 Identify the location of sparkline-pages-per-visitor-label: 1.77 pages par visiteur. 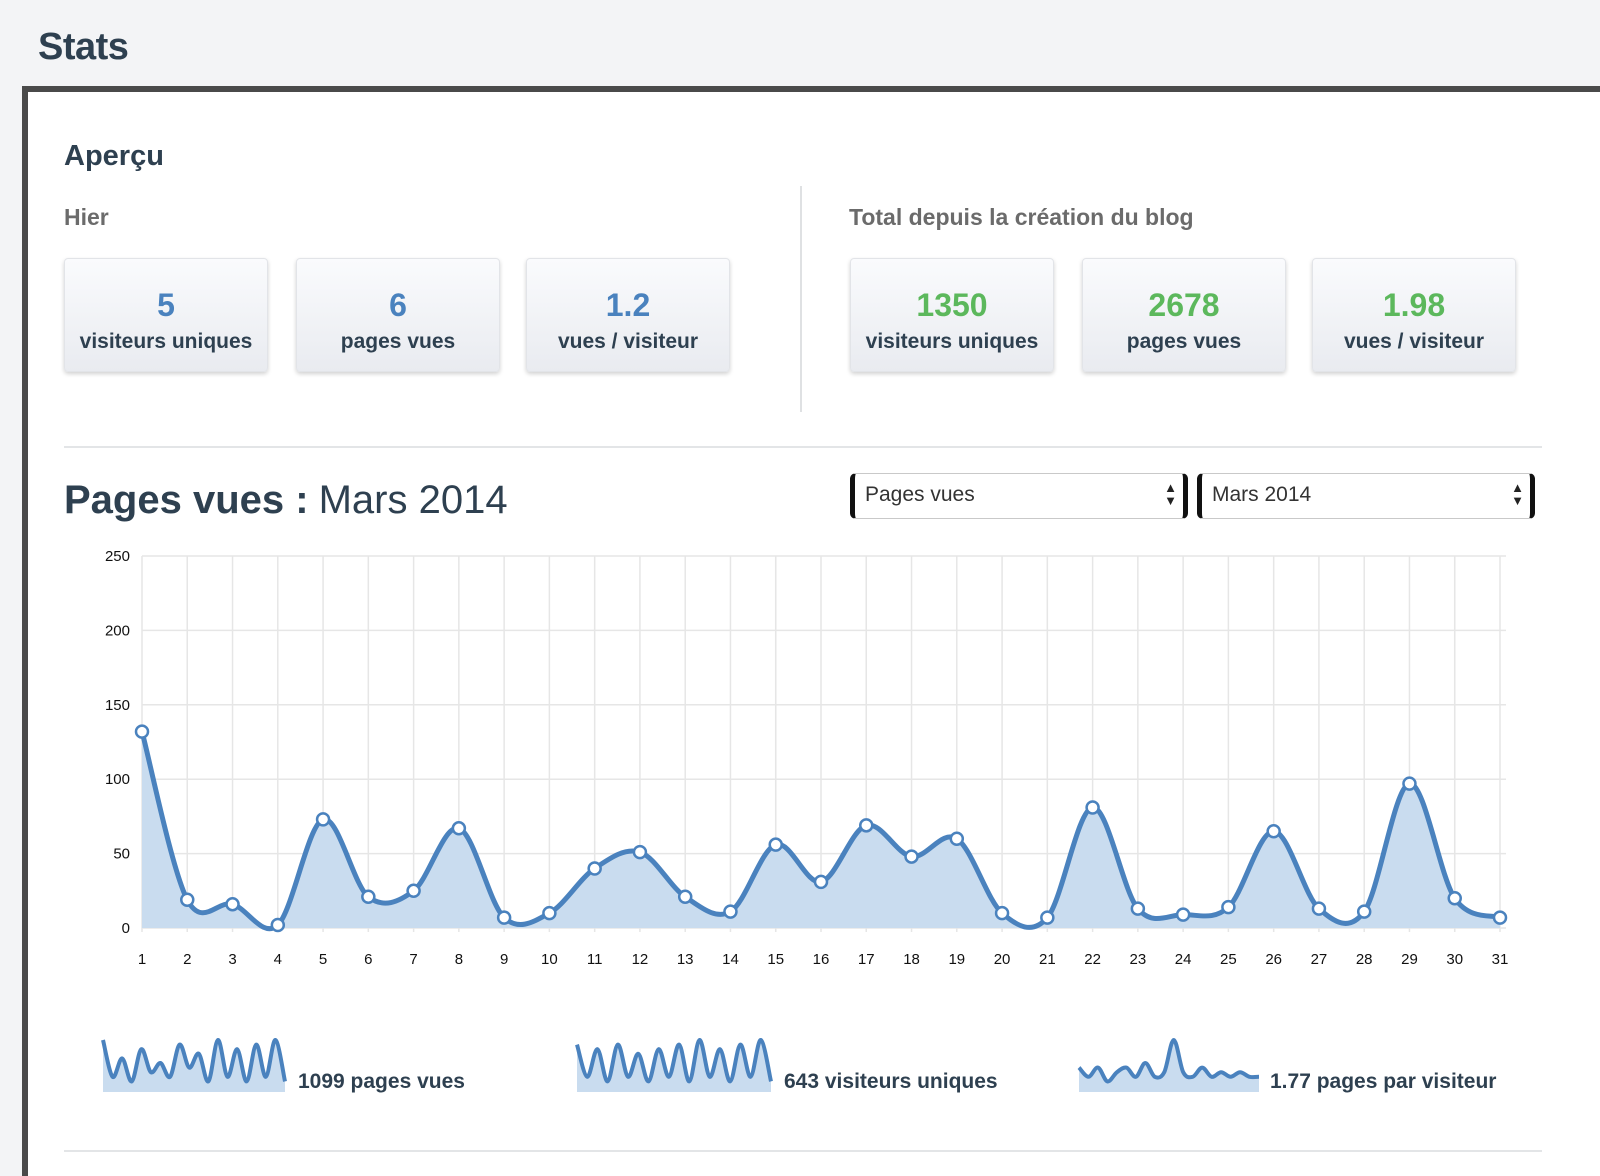
(1383, 1081).